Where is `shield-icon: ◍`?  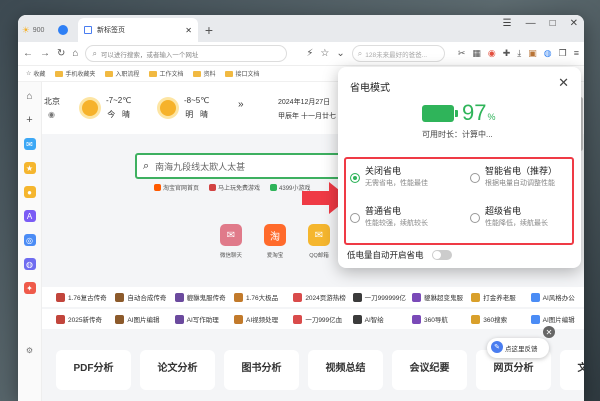 shield-icon: ◍ is located at coordinates (548, 53).